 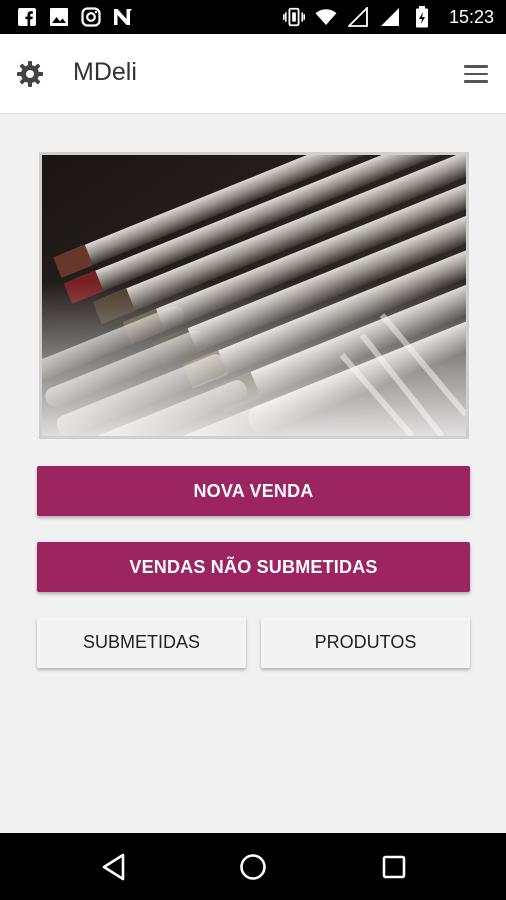 I want to click on back-icon, so click(x=114, y=867).